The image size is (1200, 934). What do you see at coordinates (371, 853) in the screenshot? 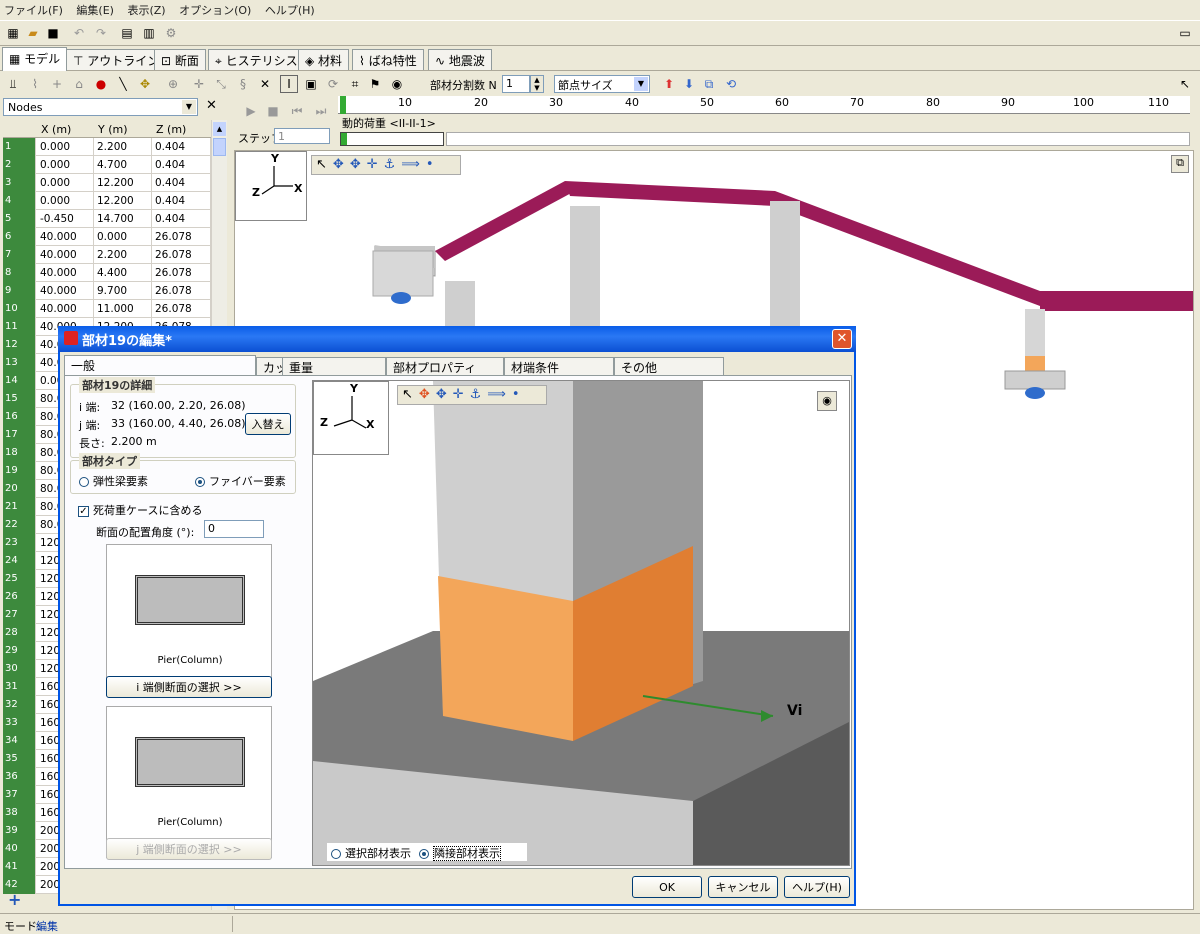
I see `view-selected-radio: 選択部材表示` at bounding box center [371, 853].